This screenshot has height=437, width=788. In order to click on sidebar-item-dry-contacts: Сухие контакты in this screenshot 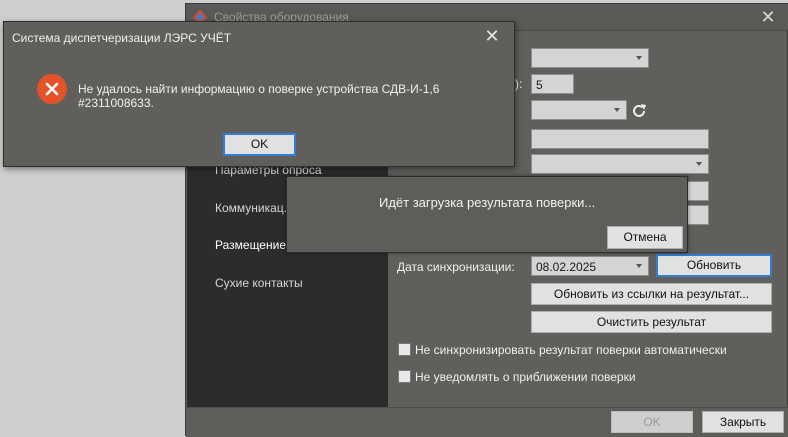, I will do `click(259, 283)`.